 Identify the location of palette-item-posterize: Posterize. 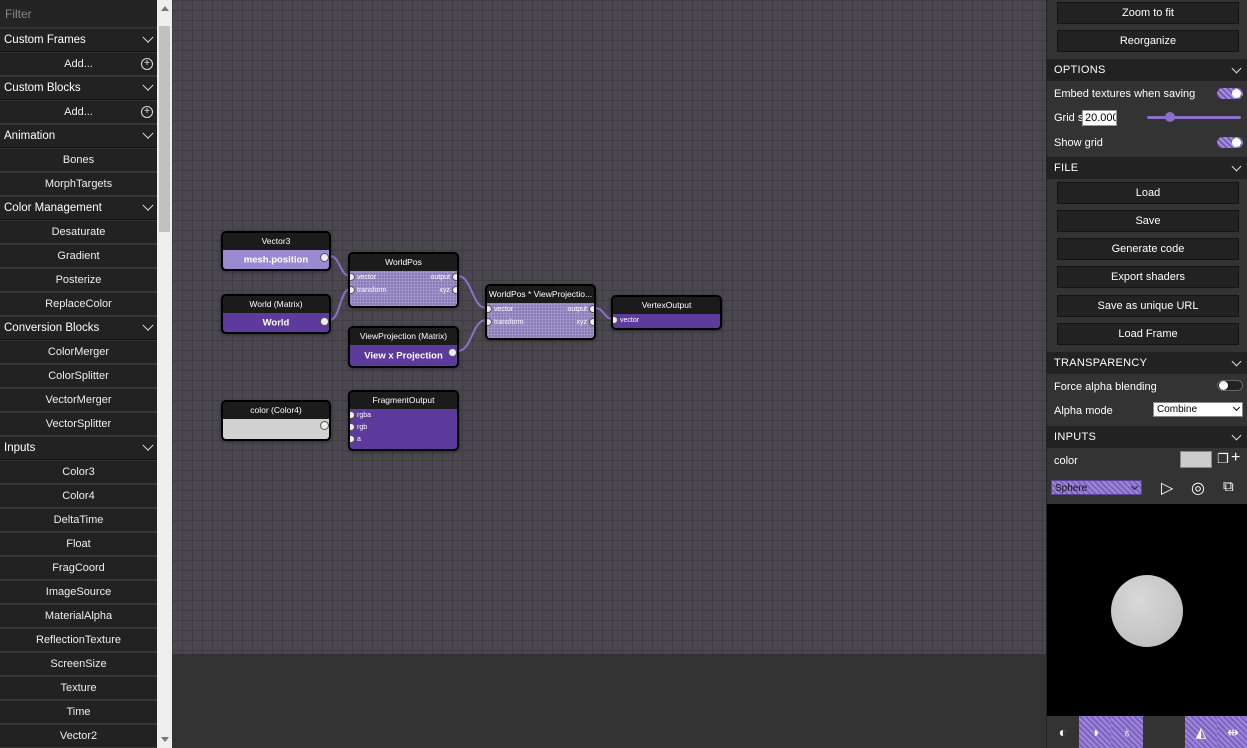
(78, 280).